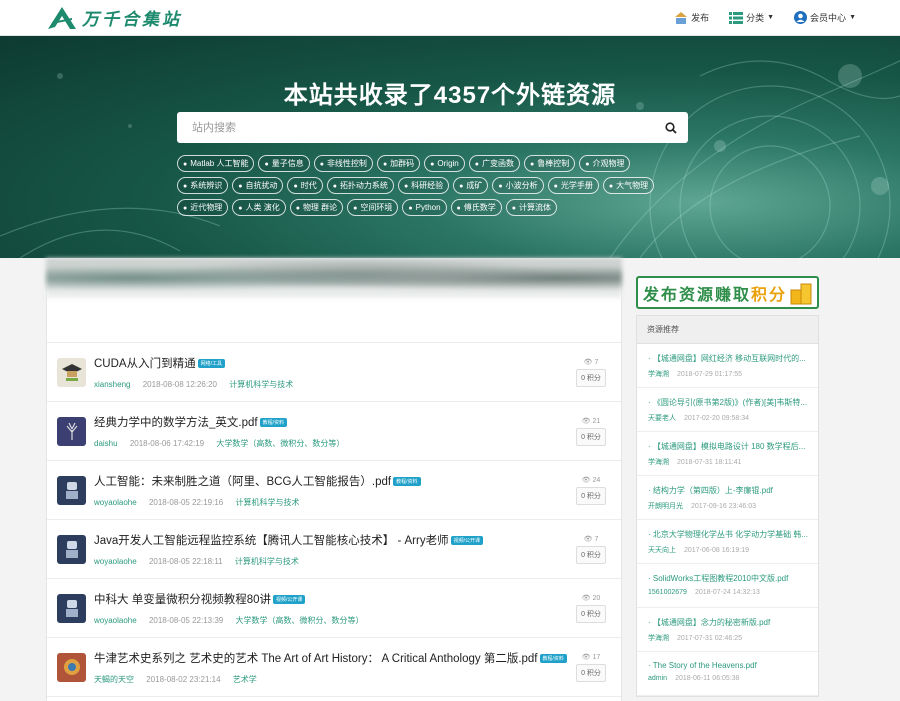 The height and width of the screenshot is (701, 900). Describe the element at coordinates (332, 481) in the screenshot. I see `item-title-link: 人工智能：未来制胜之道（阿里、BCG人工智能报告）.pdf 教程/资料` at that location.